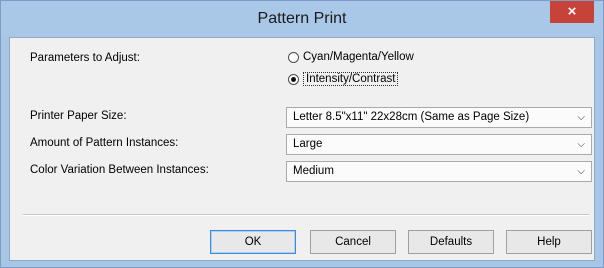 This screenshot has height=268, width=604. I want to click on close-button: ×, so click(572, 12).